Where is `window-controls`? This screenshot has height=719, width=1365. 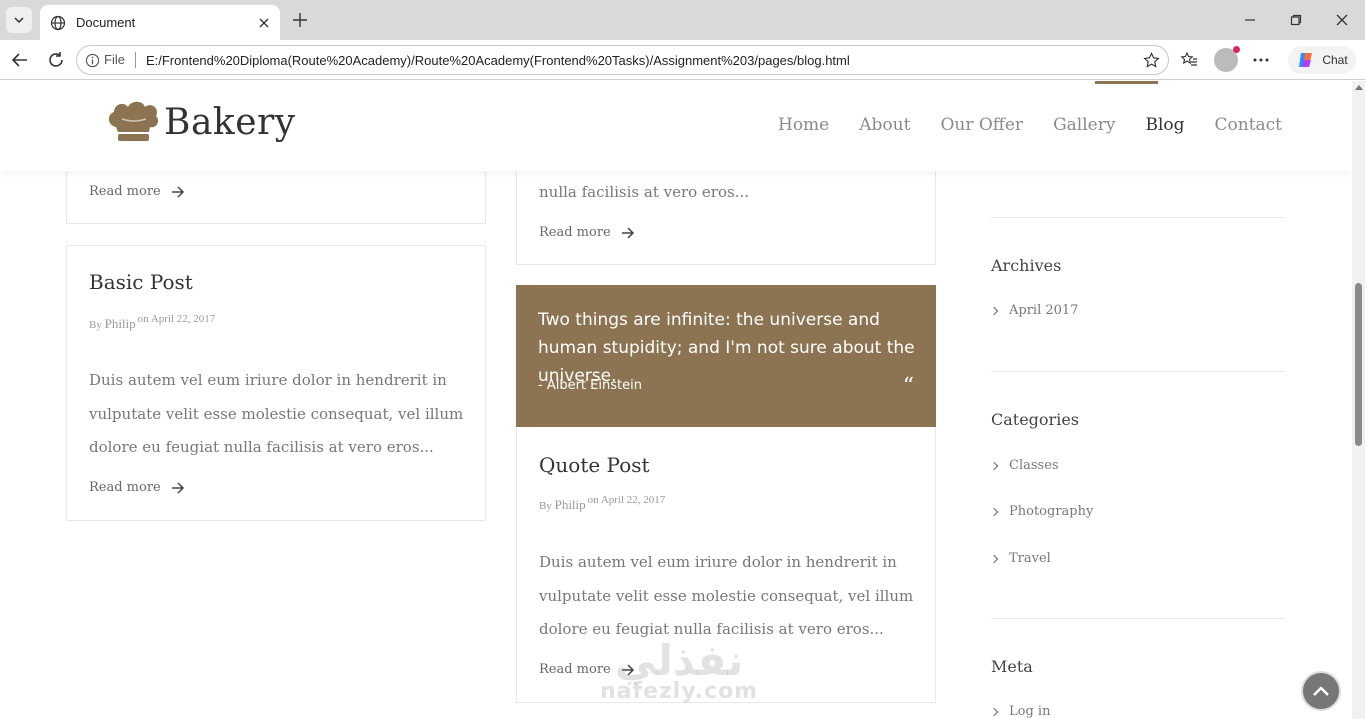
window-controls is located at coordinates (1296, 20).